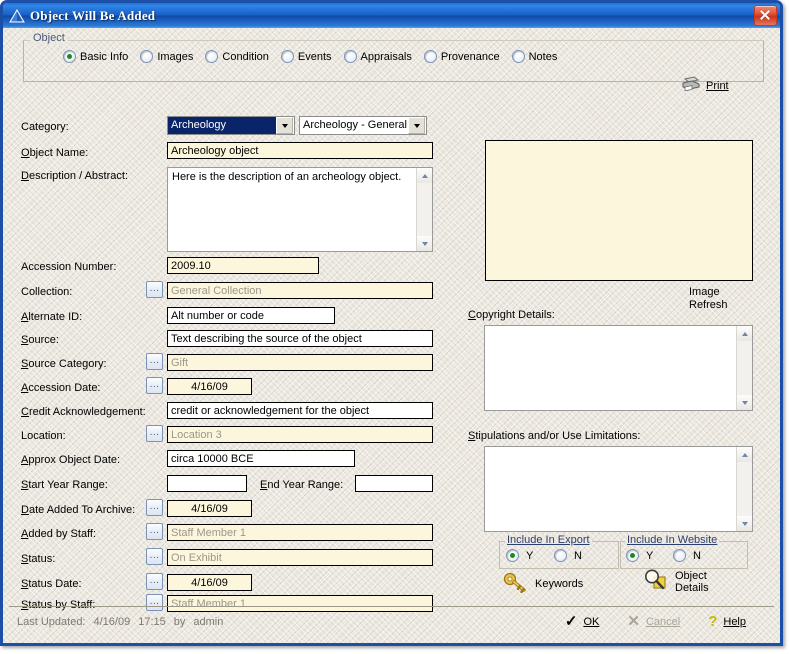  What do you see at coordinates (209, 508) in the screenshot?
I see `date-added-input` at bounding box center [209, 508].